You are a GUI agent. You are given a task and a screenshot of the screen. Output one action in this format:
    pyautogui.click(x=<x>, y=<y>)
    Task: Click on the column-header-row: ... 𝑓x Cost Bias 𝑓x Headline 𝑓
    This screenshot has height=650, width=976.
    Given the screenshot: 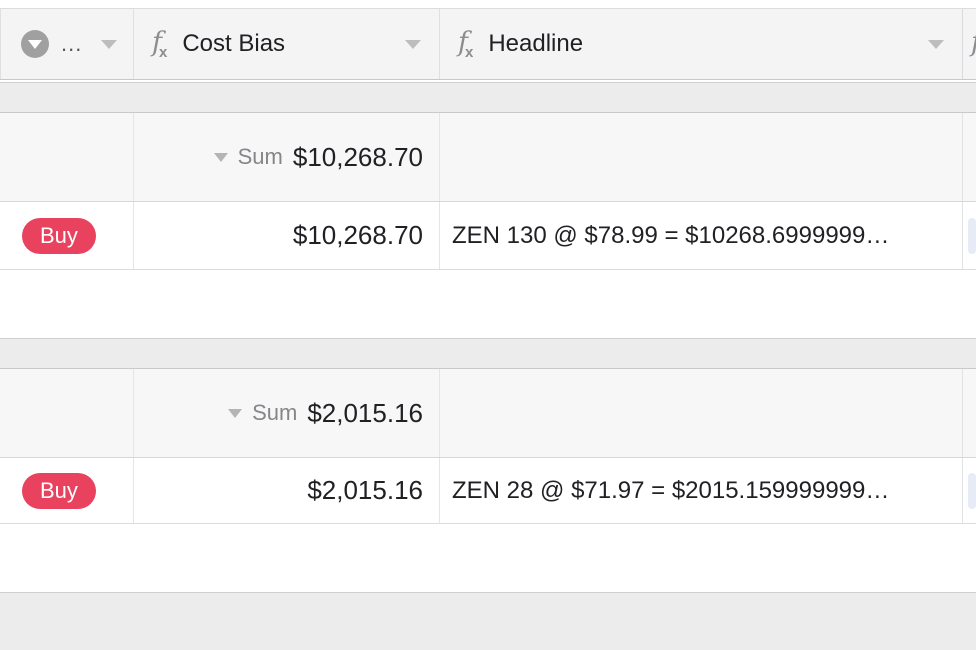 What is the action you would take?
    pyautogui.click(x=488, y=44)
    